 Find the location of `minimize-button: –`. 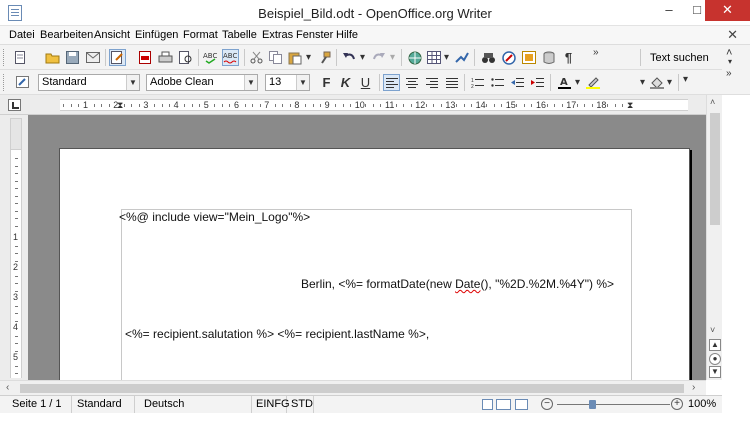

minimize-button: – is located at coordinates (669, 10).